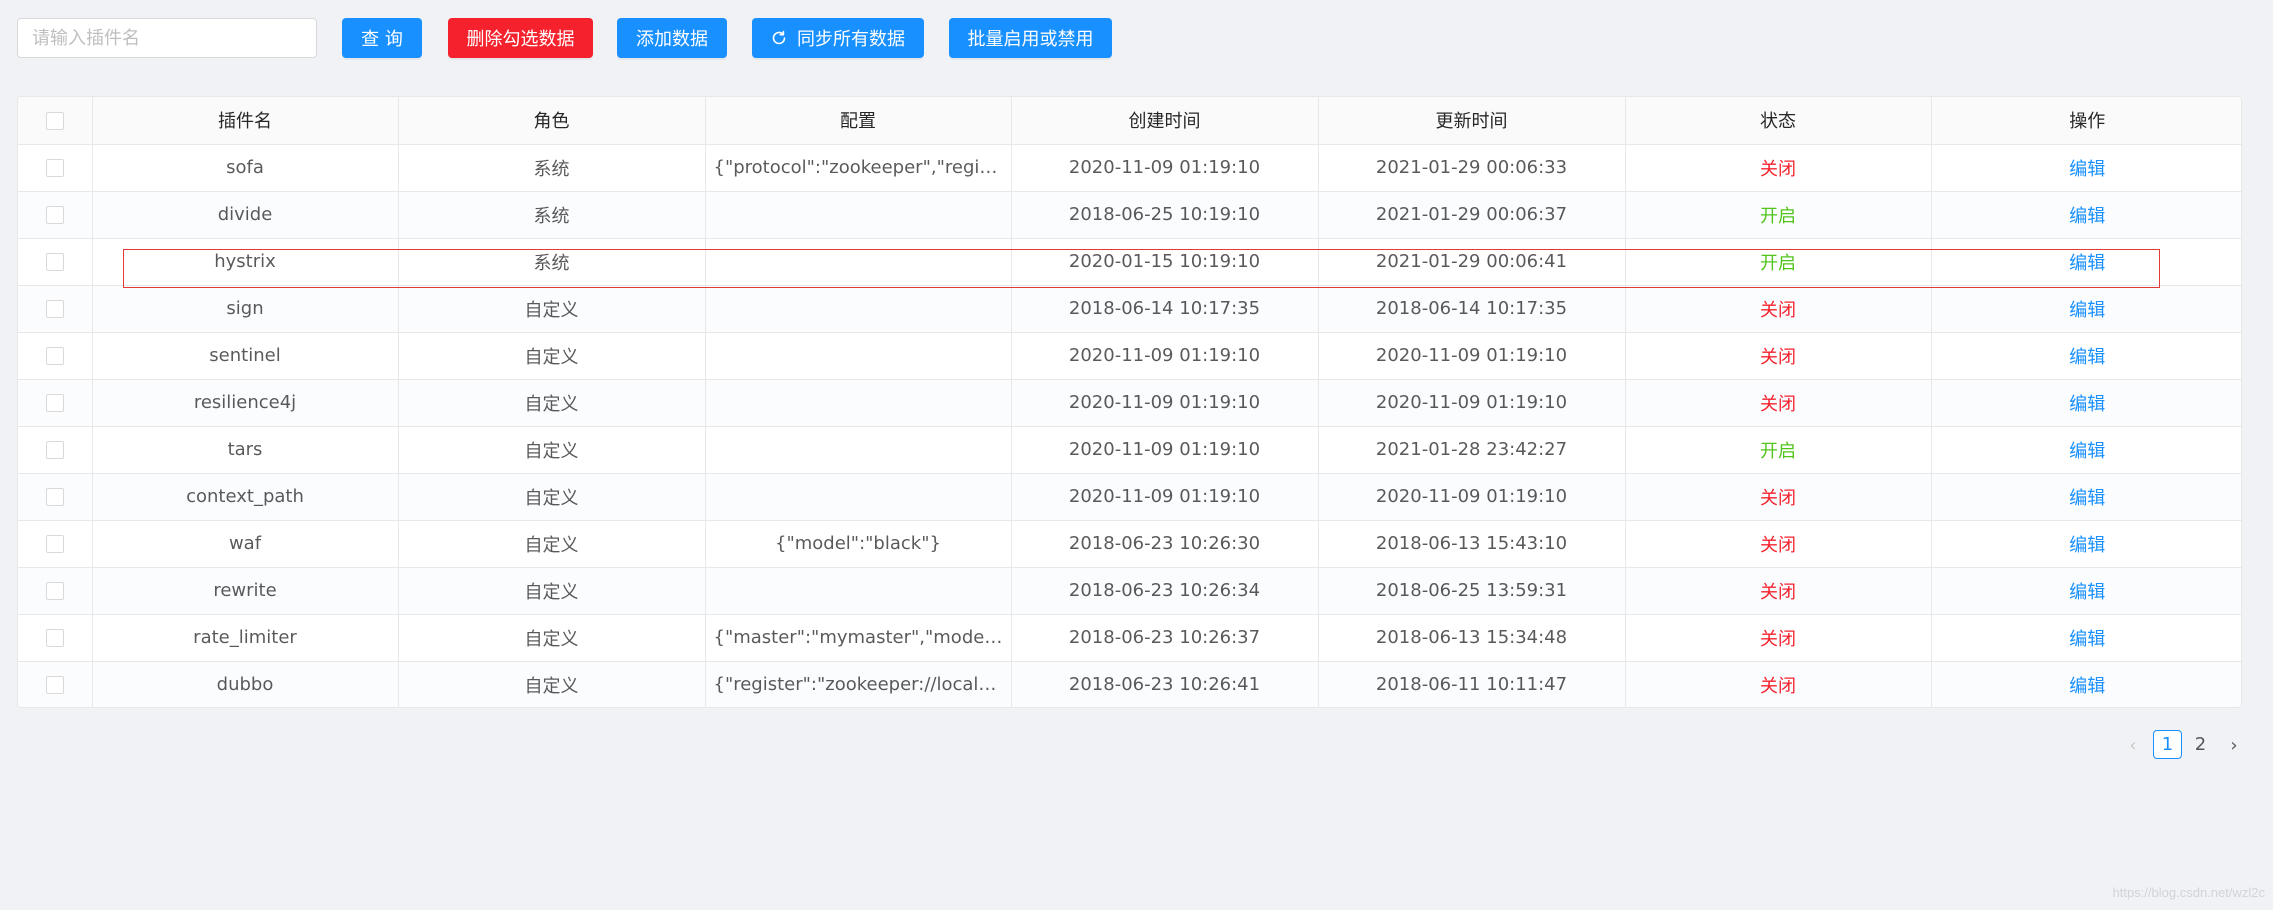  Describe the element at coordinates (2167, 744) in the screenshot. I see `page-1-button: 1` at that location.